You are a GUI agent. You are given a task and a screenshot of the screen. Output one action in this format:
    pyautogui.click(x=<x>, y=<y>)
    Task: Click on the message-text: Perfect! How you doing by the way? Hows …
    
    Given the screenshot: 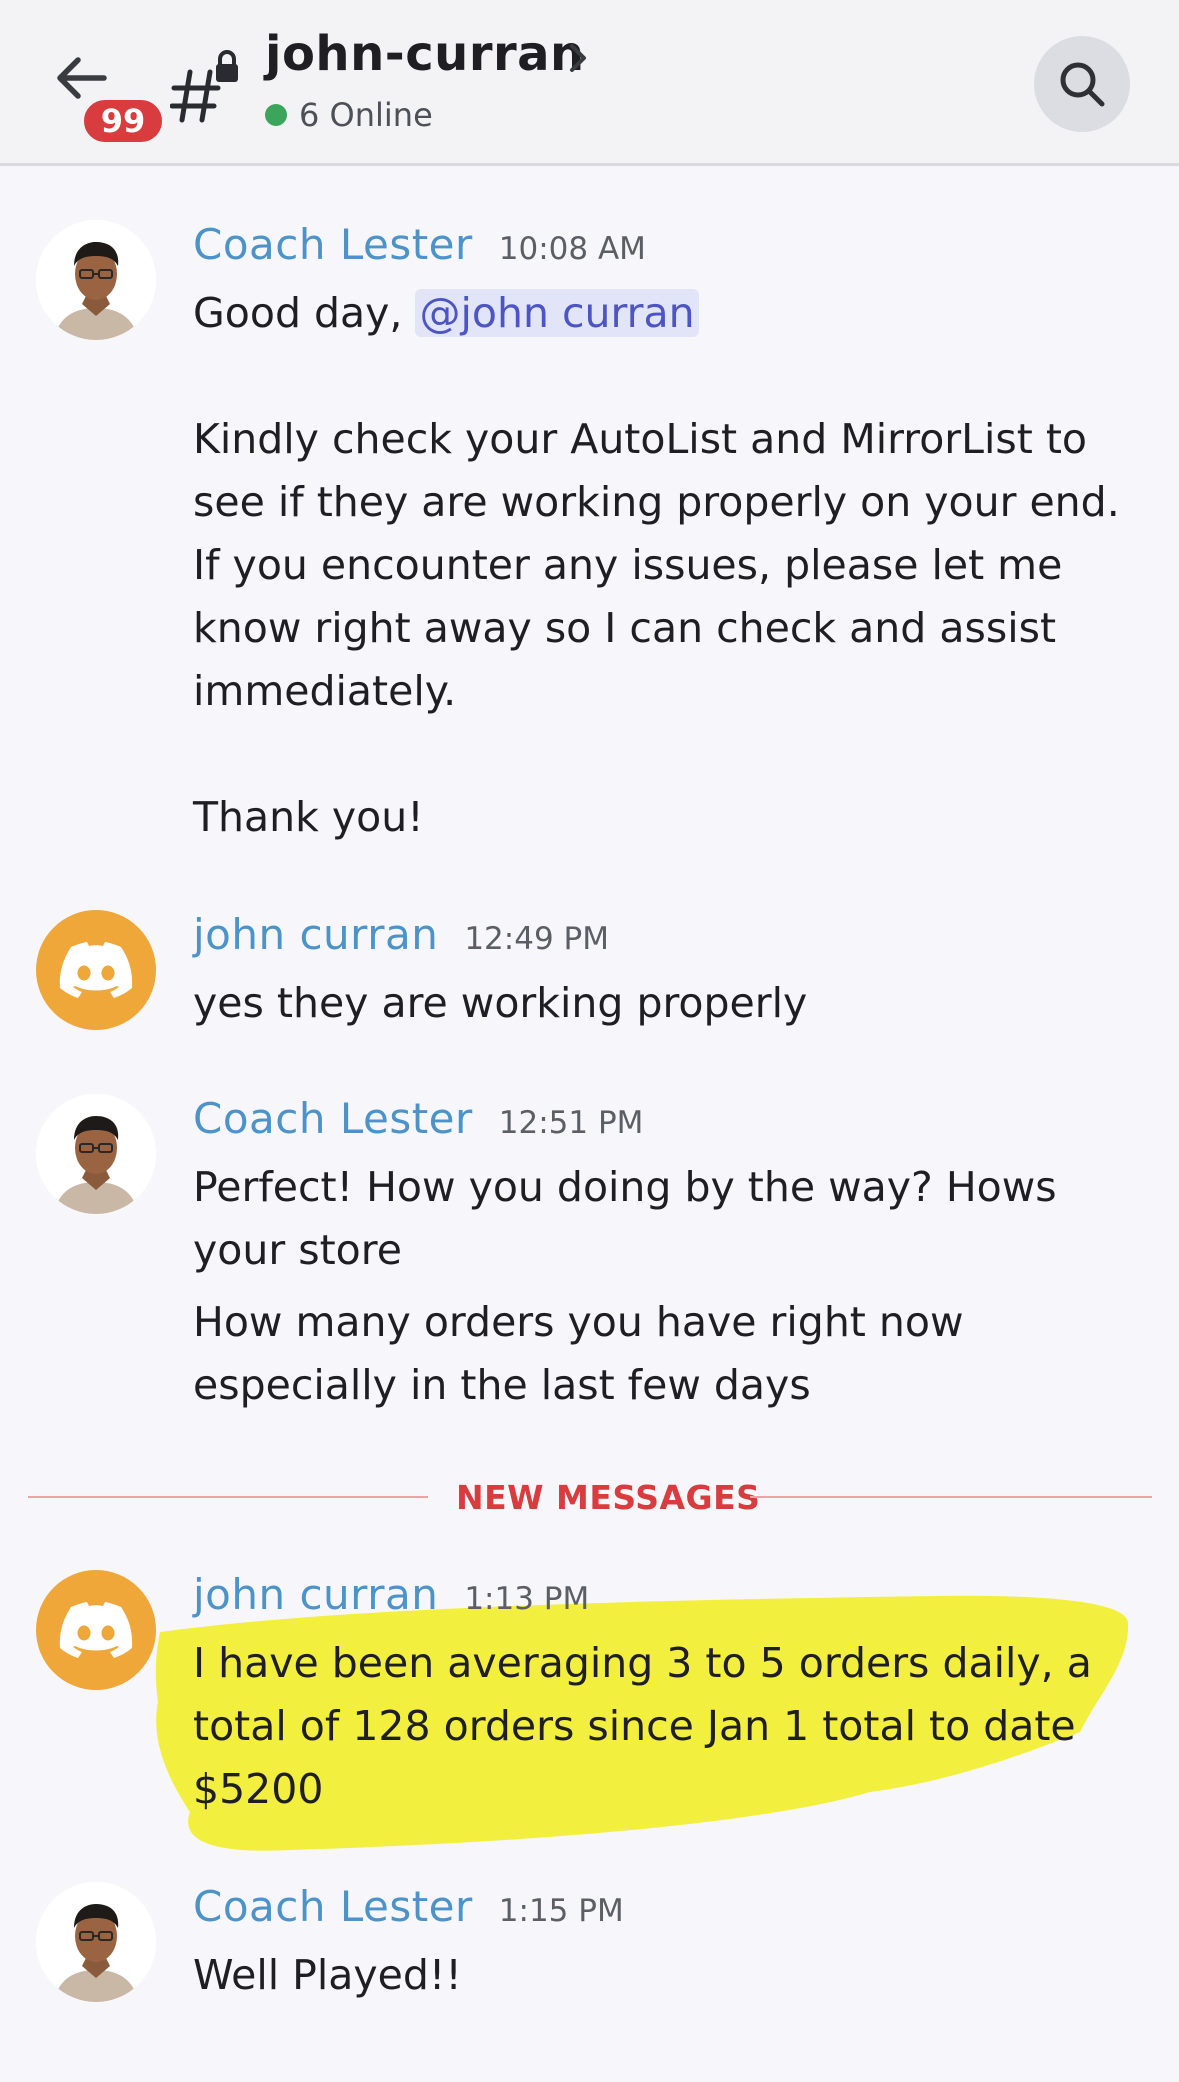 What is the action you would take?
    pyautogui.click(x=625, y=1218)
    